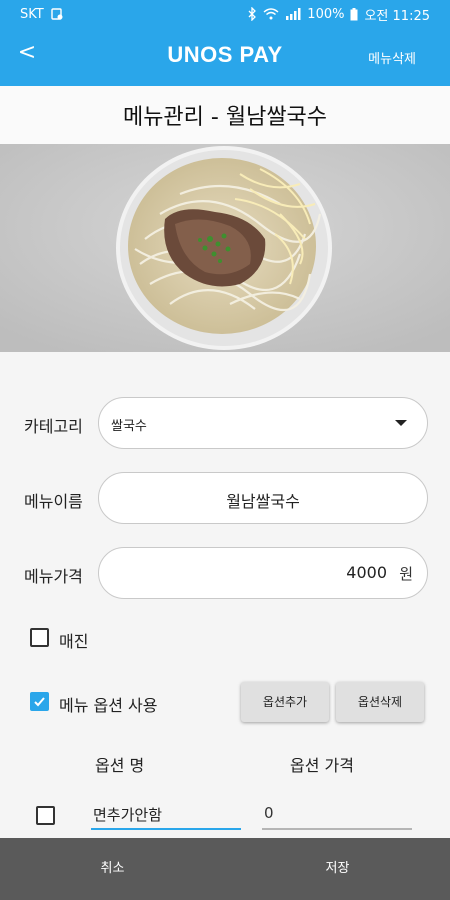  What do you see at coordinates (285, 702) in the screenshot?
I see `add-option-button: 옵션추가` at bounding box center [285, 702].